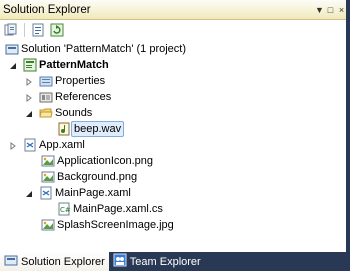 The height and width of the screenshot is (271, 350). I want to click on tree-label: SplashScreenImage.jpg, so click(115, 225).